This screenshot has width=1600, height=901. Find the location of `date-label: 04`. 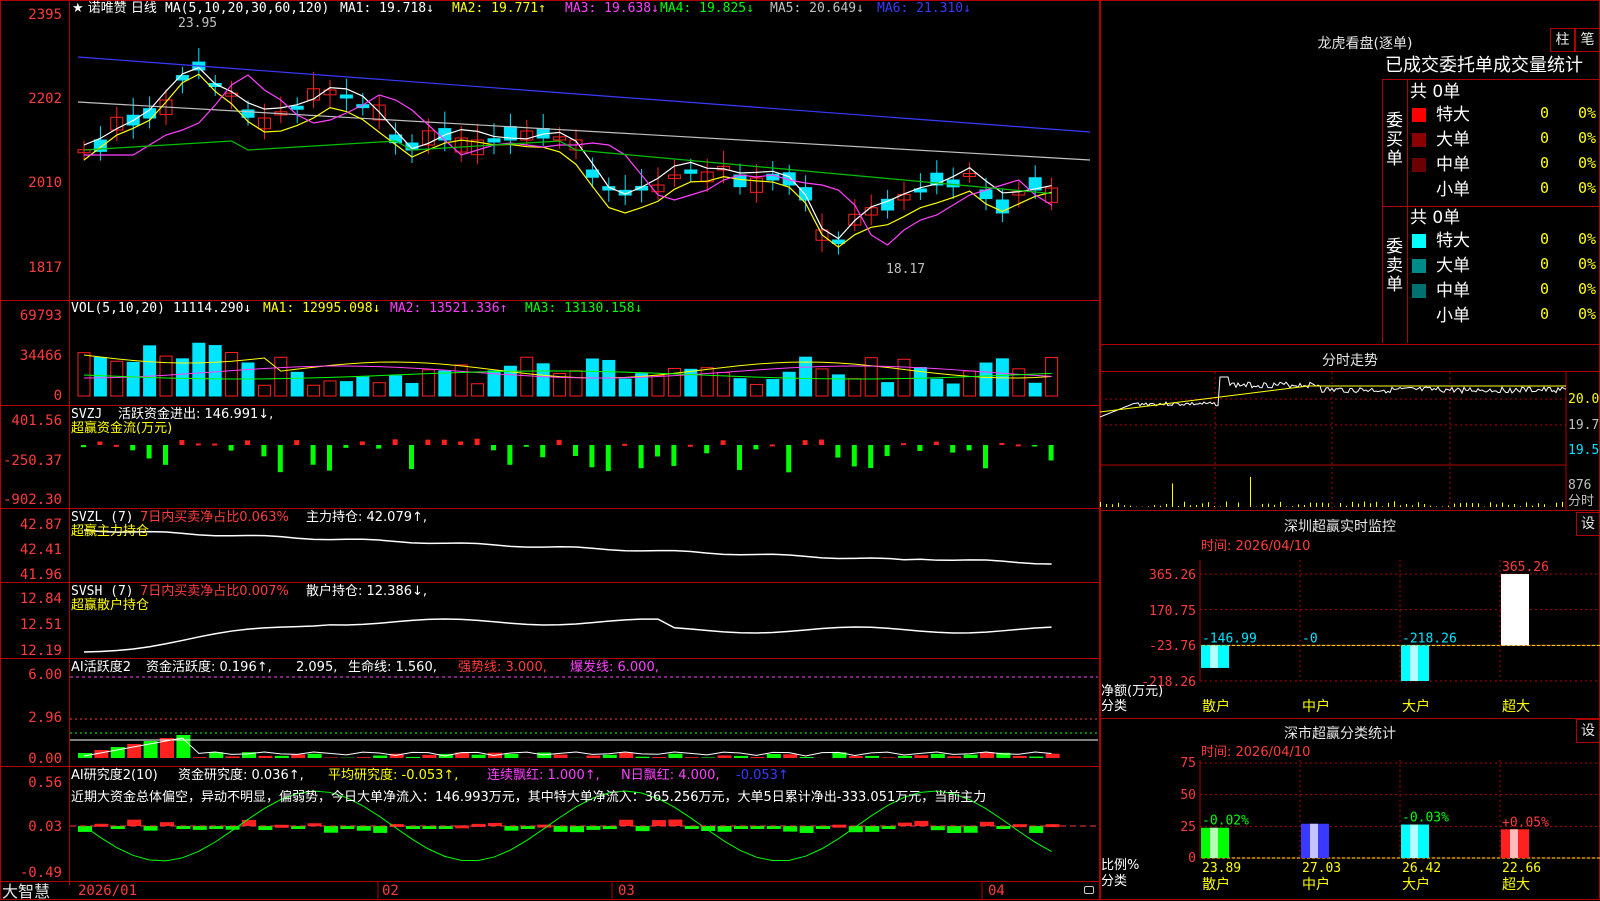

date-label: 04 is located at coordinates (996, 891).